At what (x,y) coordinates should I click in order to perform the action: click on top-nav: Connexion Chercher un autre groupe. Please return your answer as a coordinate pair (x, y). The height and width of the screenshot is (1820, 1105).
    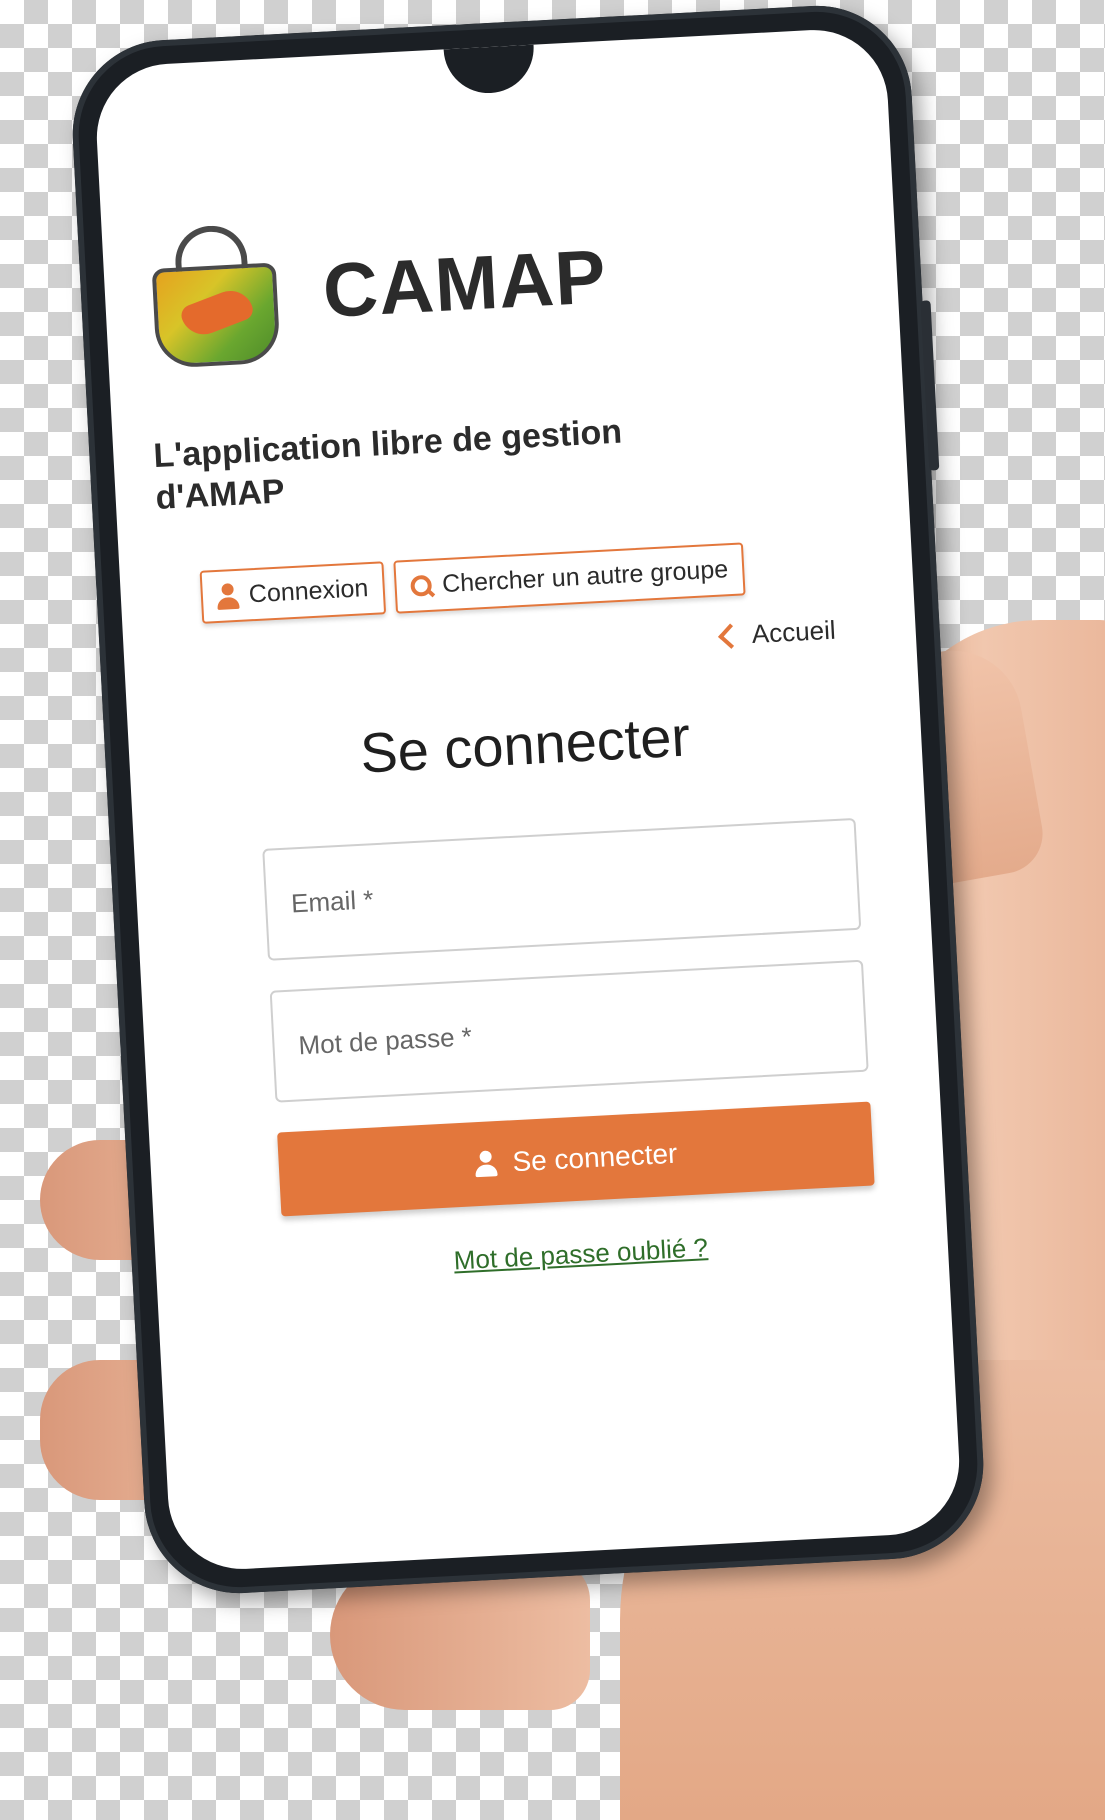
    Looking at the image, I should click on (517, 581).